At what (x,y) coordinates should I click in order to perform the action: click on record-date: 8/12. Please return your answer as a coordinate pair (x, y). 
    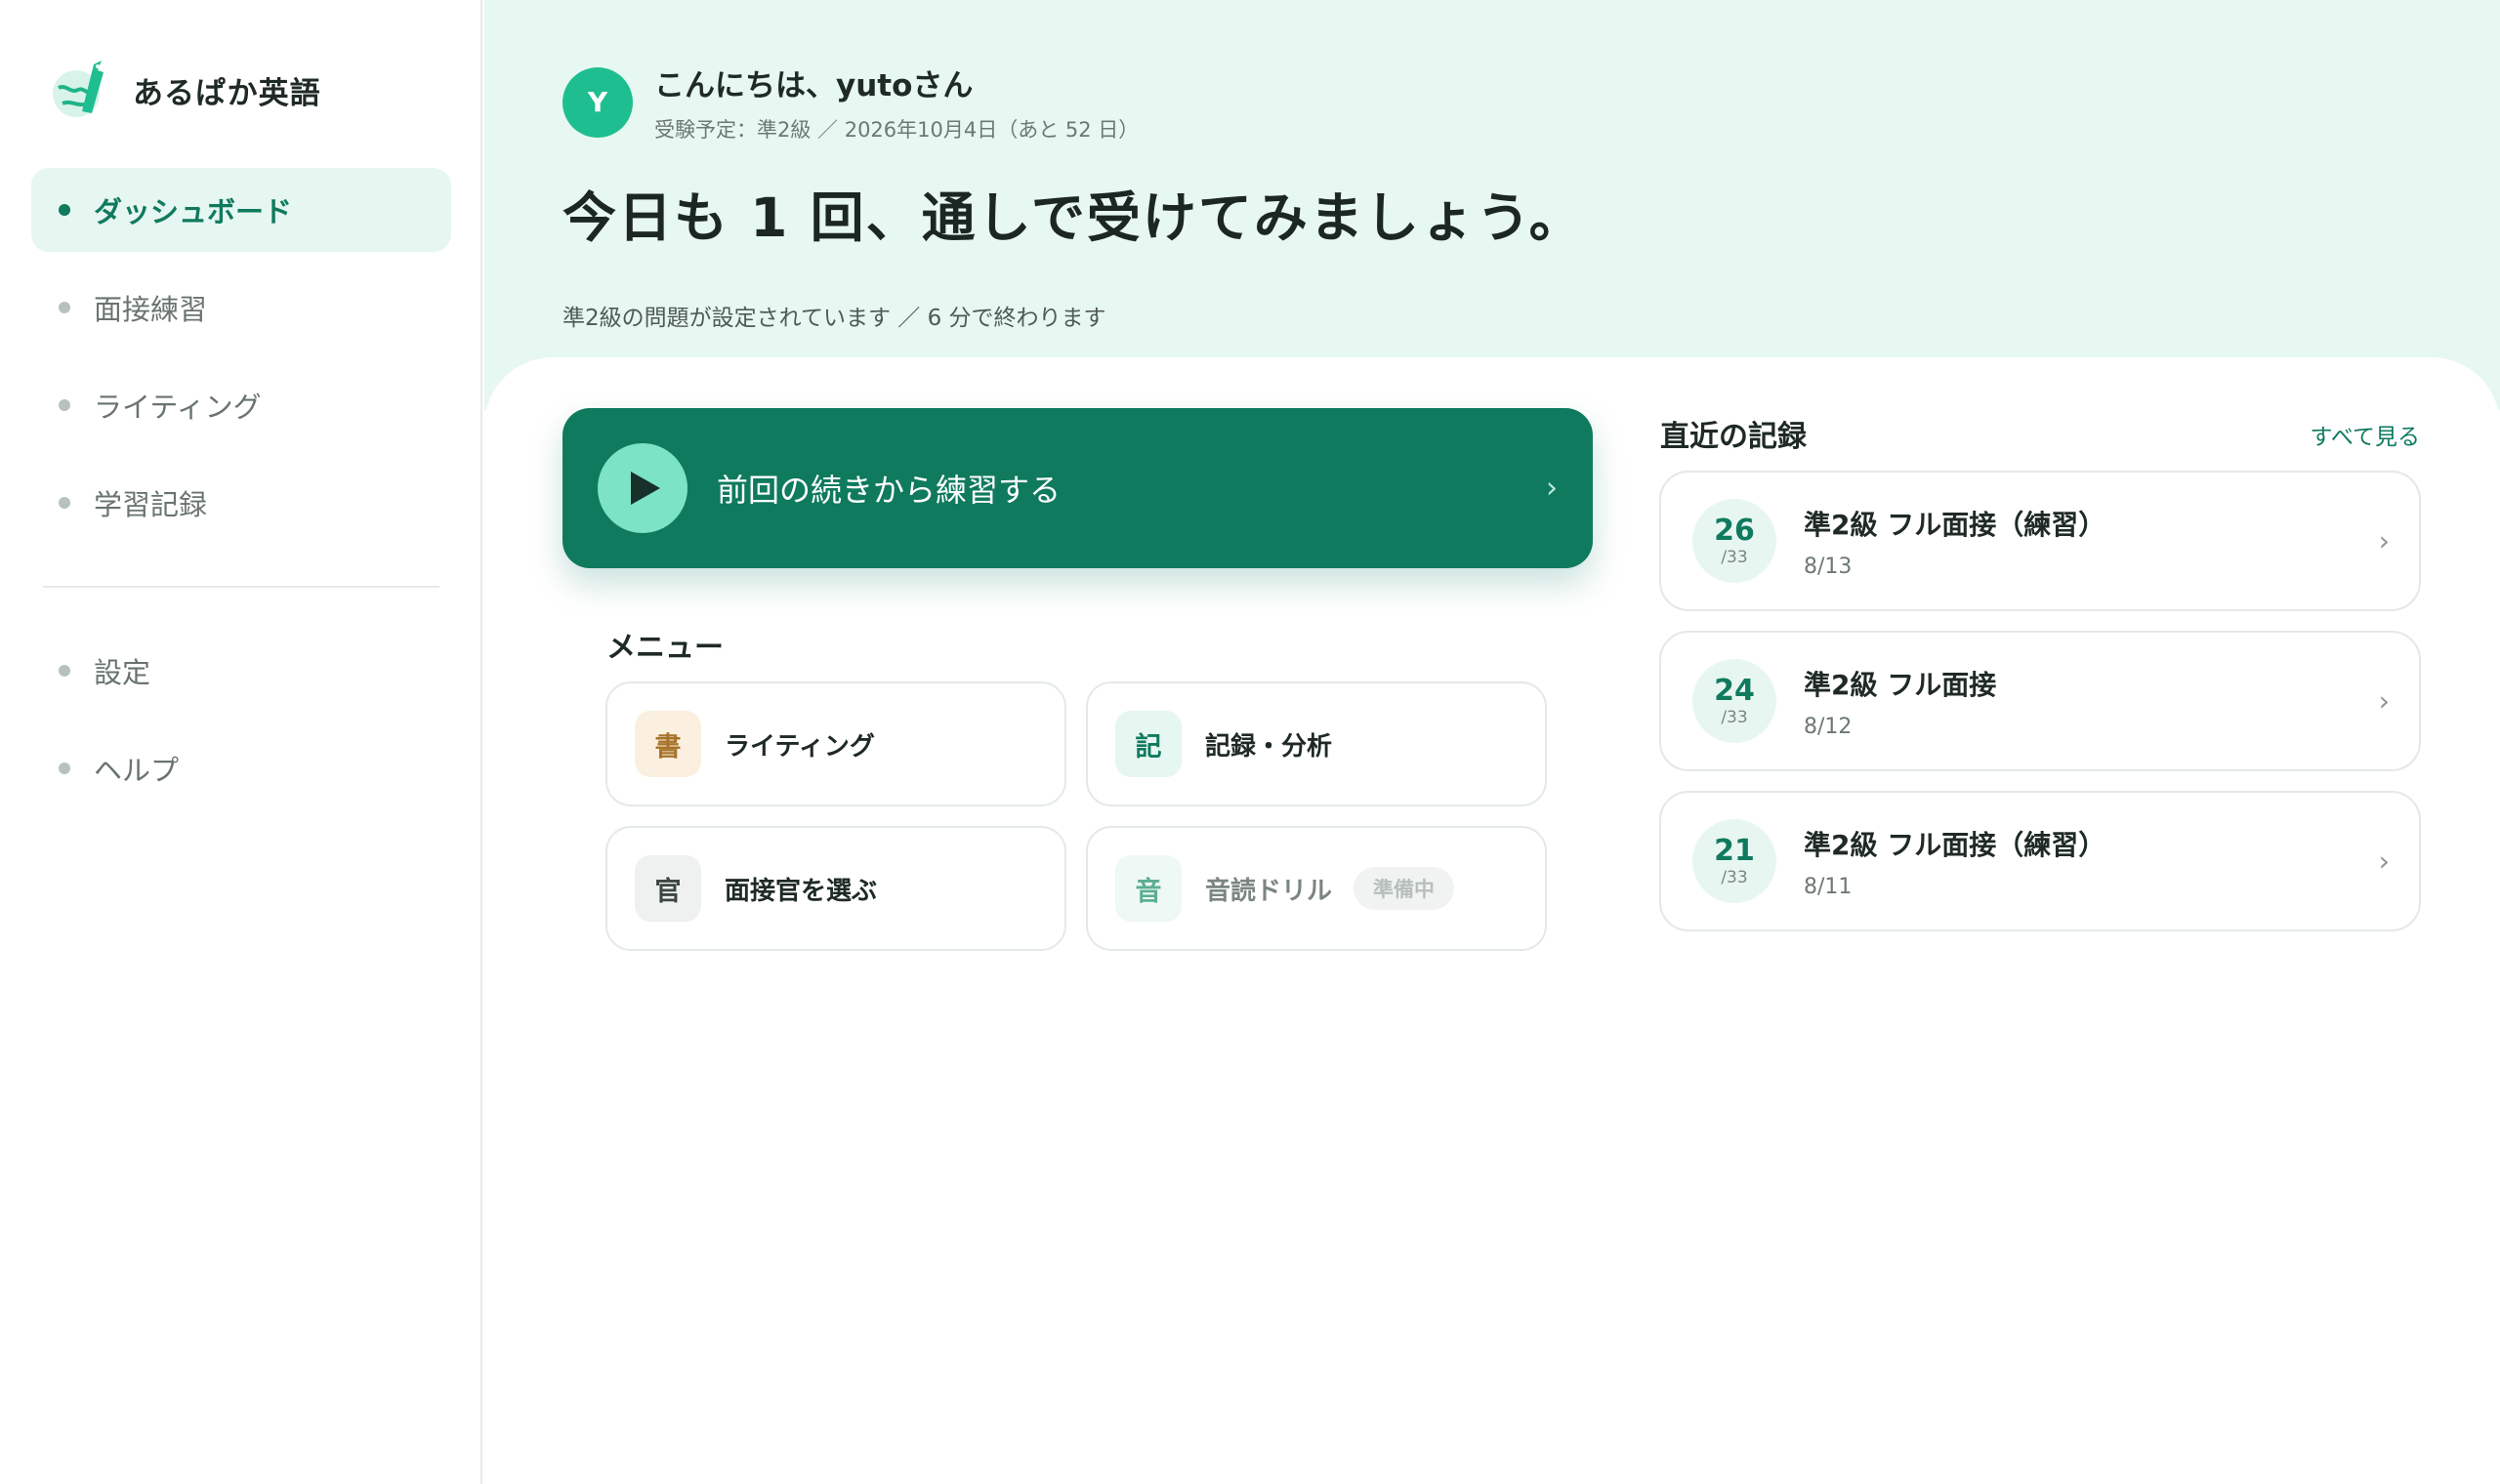
    Looking at the image, I should click on (1828, 727).